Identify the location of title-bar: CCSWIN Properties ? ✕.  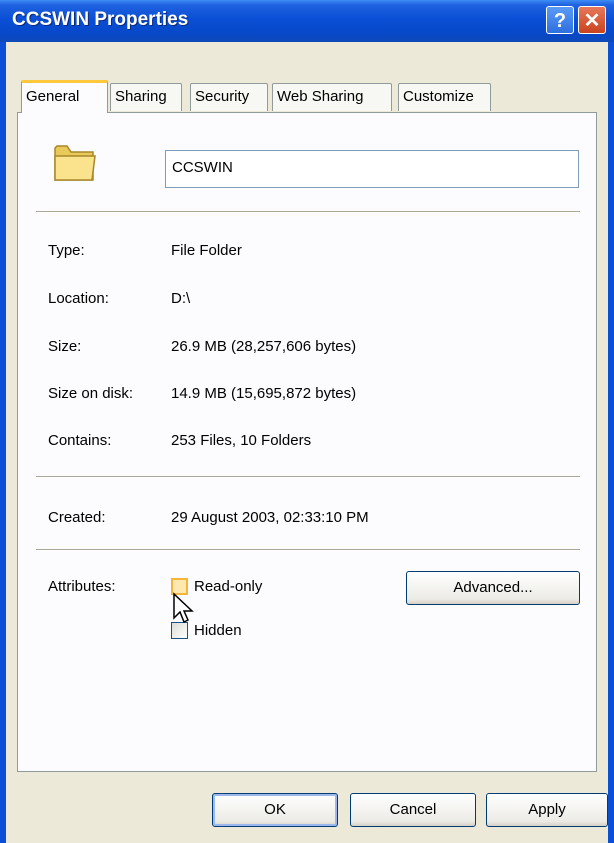
(307, 21).